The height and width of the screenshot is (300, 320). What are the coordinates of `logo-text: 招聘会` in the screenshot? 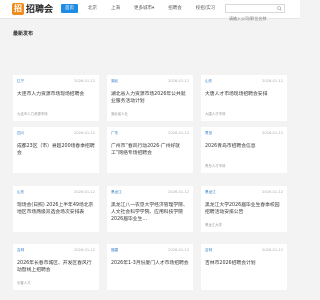 It's located at (40, 10).